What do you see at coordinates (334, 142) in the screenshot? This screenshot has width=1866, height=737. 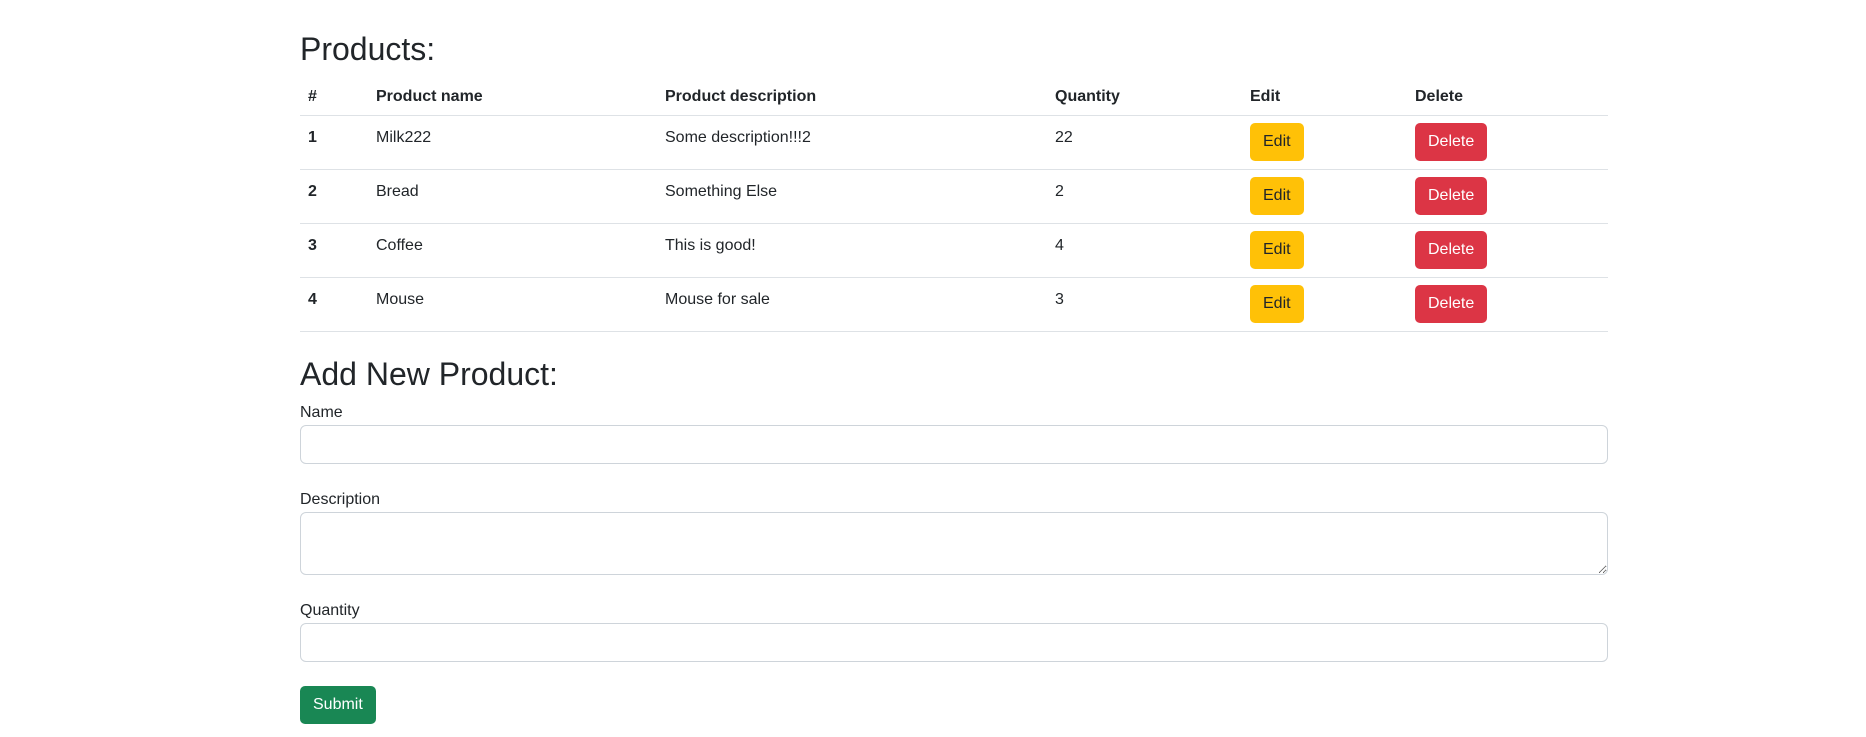 I see `row-index: 1` at bounding box center [334, 142].